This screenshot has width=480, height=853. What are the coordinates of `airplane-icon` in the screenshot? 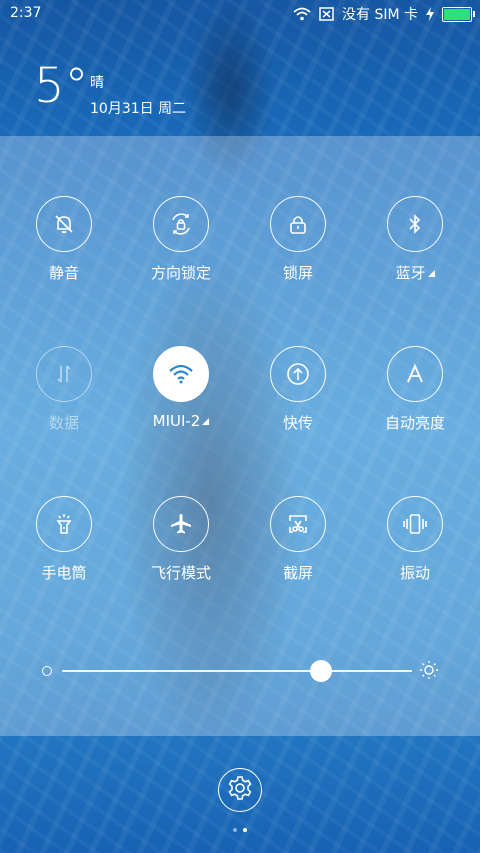 It's located at (181, 524).